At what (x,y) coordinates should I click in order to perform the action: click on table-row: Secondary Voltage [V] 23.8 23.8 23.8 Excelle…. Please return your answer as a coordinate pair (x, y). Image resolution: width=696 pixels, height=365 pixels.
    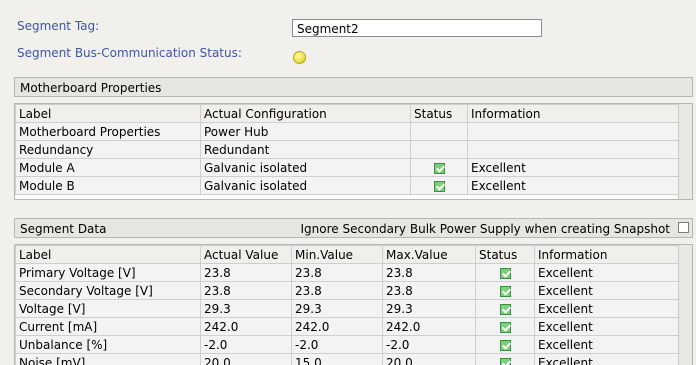
    Looking at the image, I should click on (347, 290).